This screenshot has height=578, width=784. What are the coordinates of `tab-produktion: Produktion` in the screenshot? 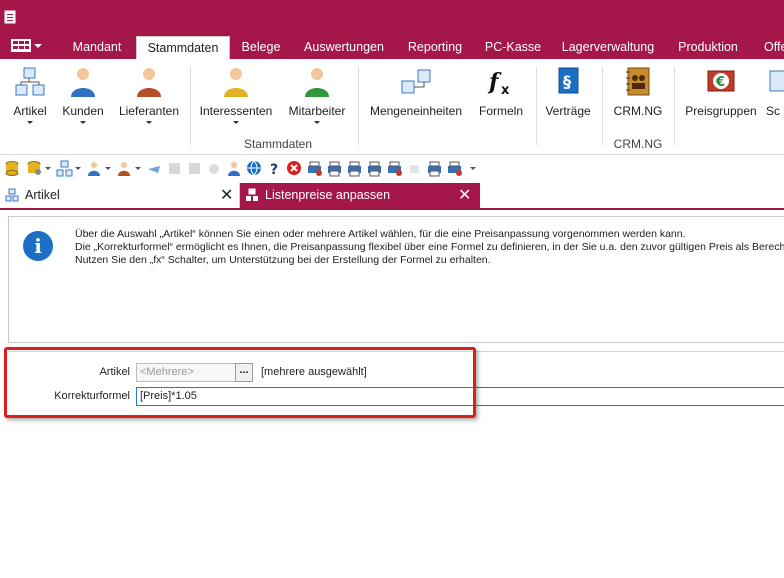 It's located at (708, 47).